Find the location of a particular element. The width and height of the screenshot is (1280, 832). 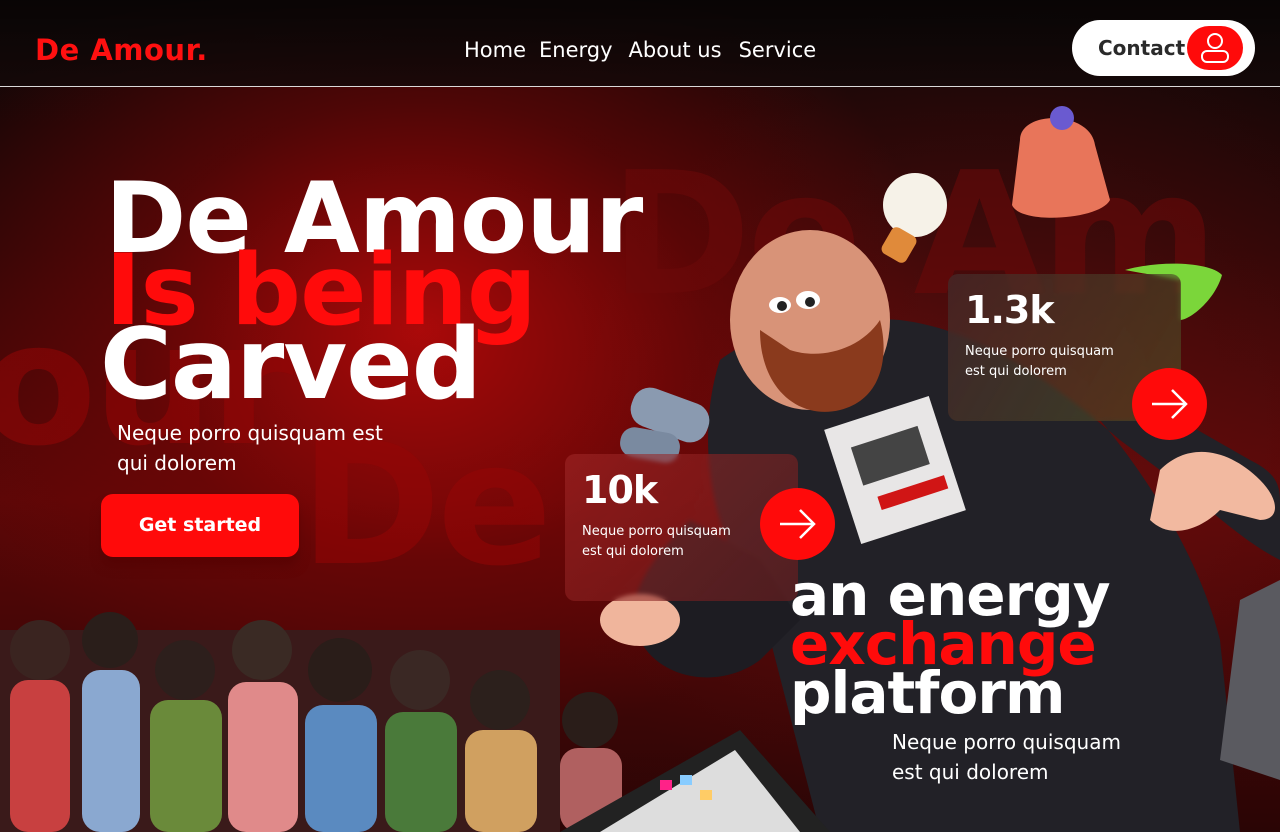

hero-subtitle: Neque porro quisquam est qui dolorem is located at coordinates (250, 448).